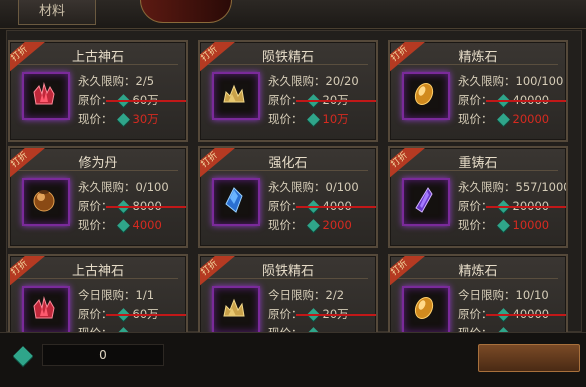  I want to click on current-price-row: 现价： 10万, so click(322, 119).